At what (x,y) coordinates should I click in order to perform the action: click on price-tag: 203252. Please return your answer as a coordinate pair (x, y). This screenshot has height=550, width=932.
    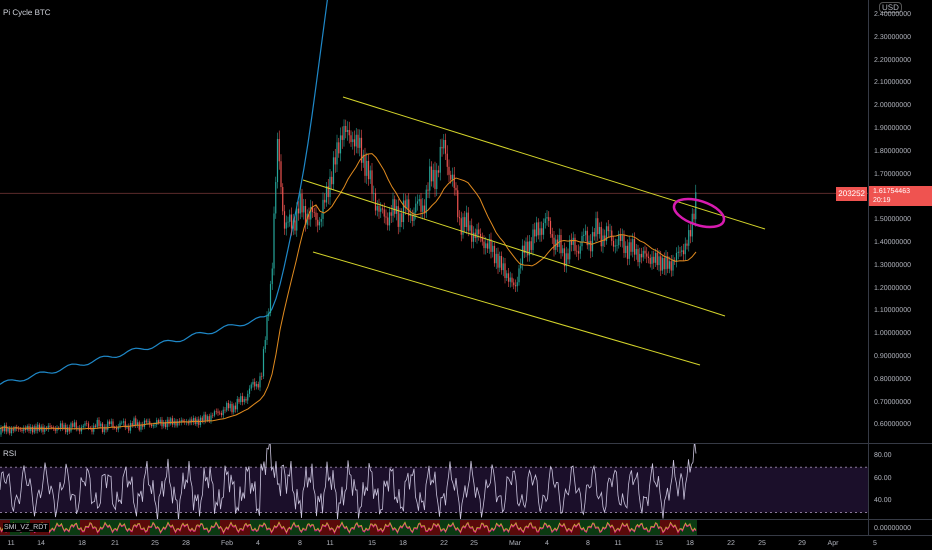
    Looking at the image, I should click on (851, 194).